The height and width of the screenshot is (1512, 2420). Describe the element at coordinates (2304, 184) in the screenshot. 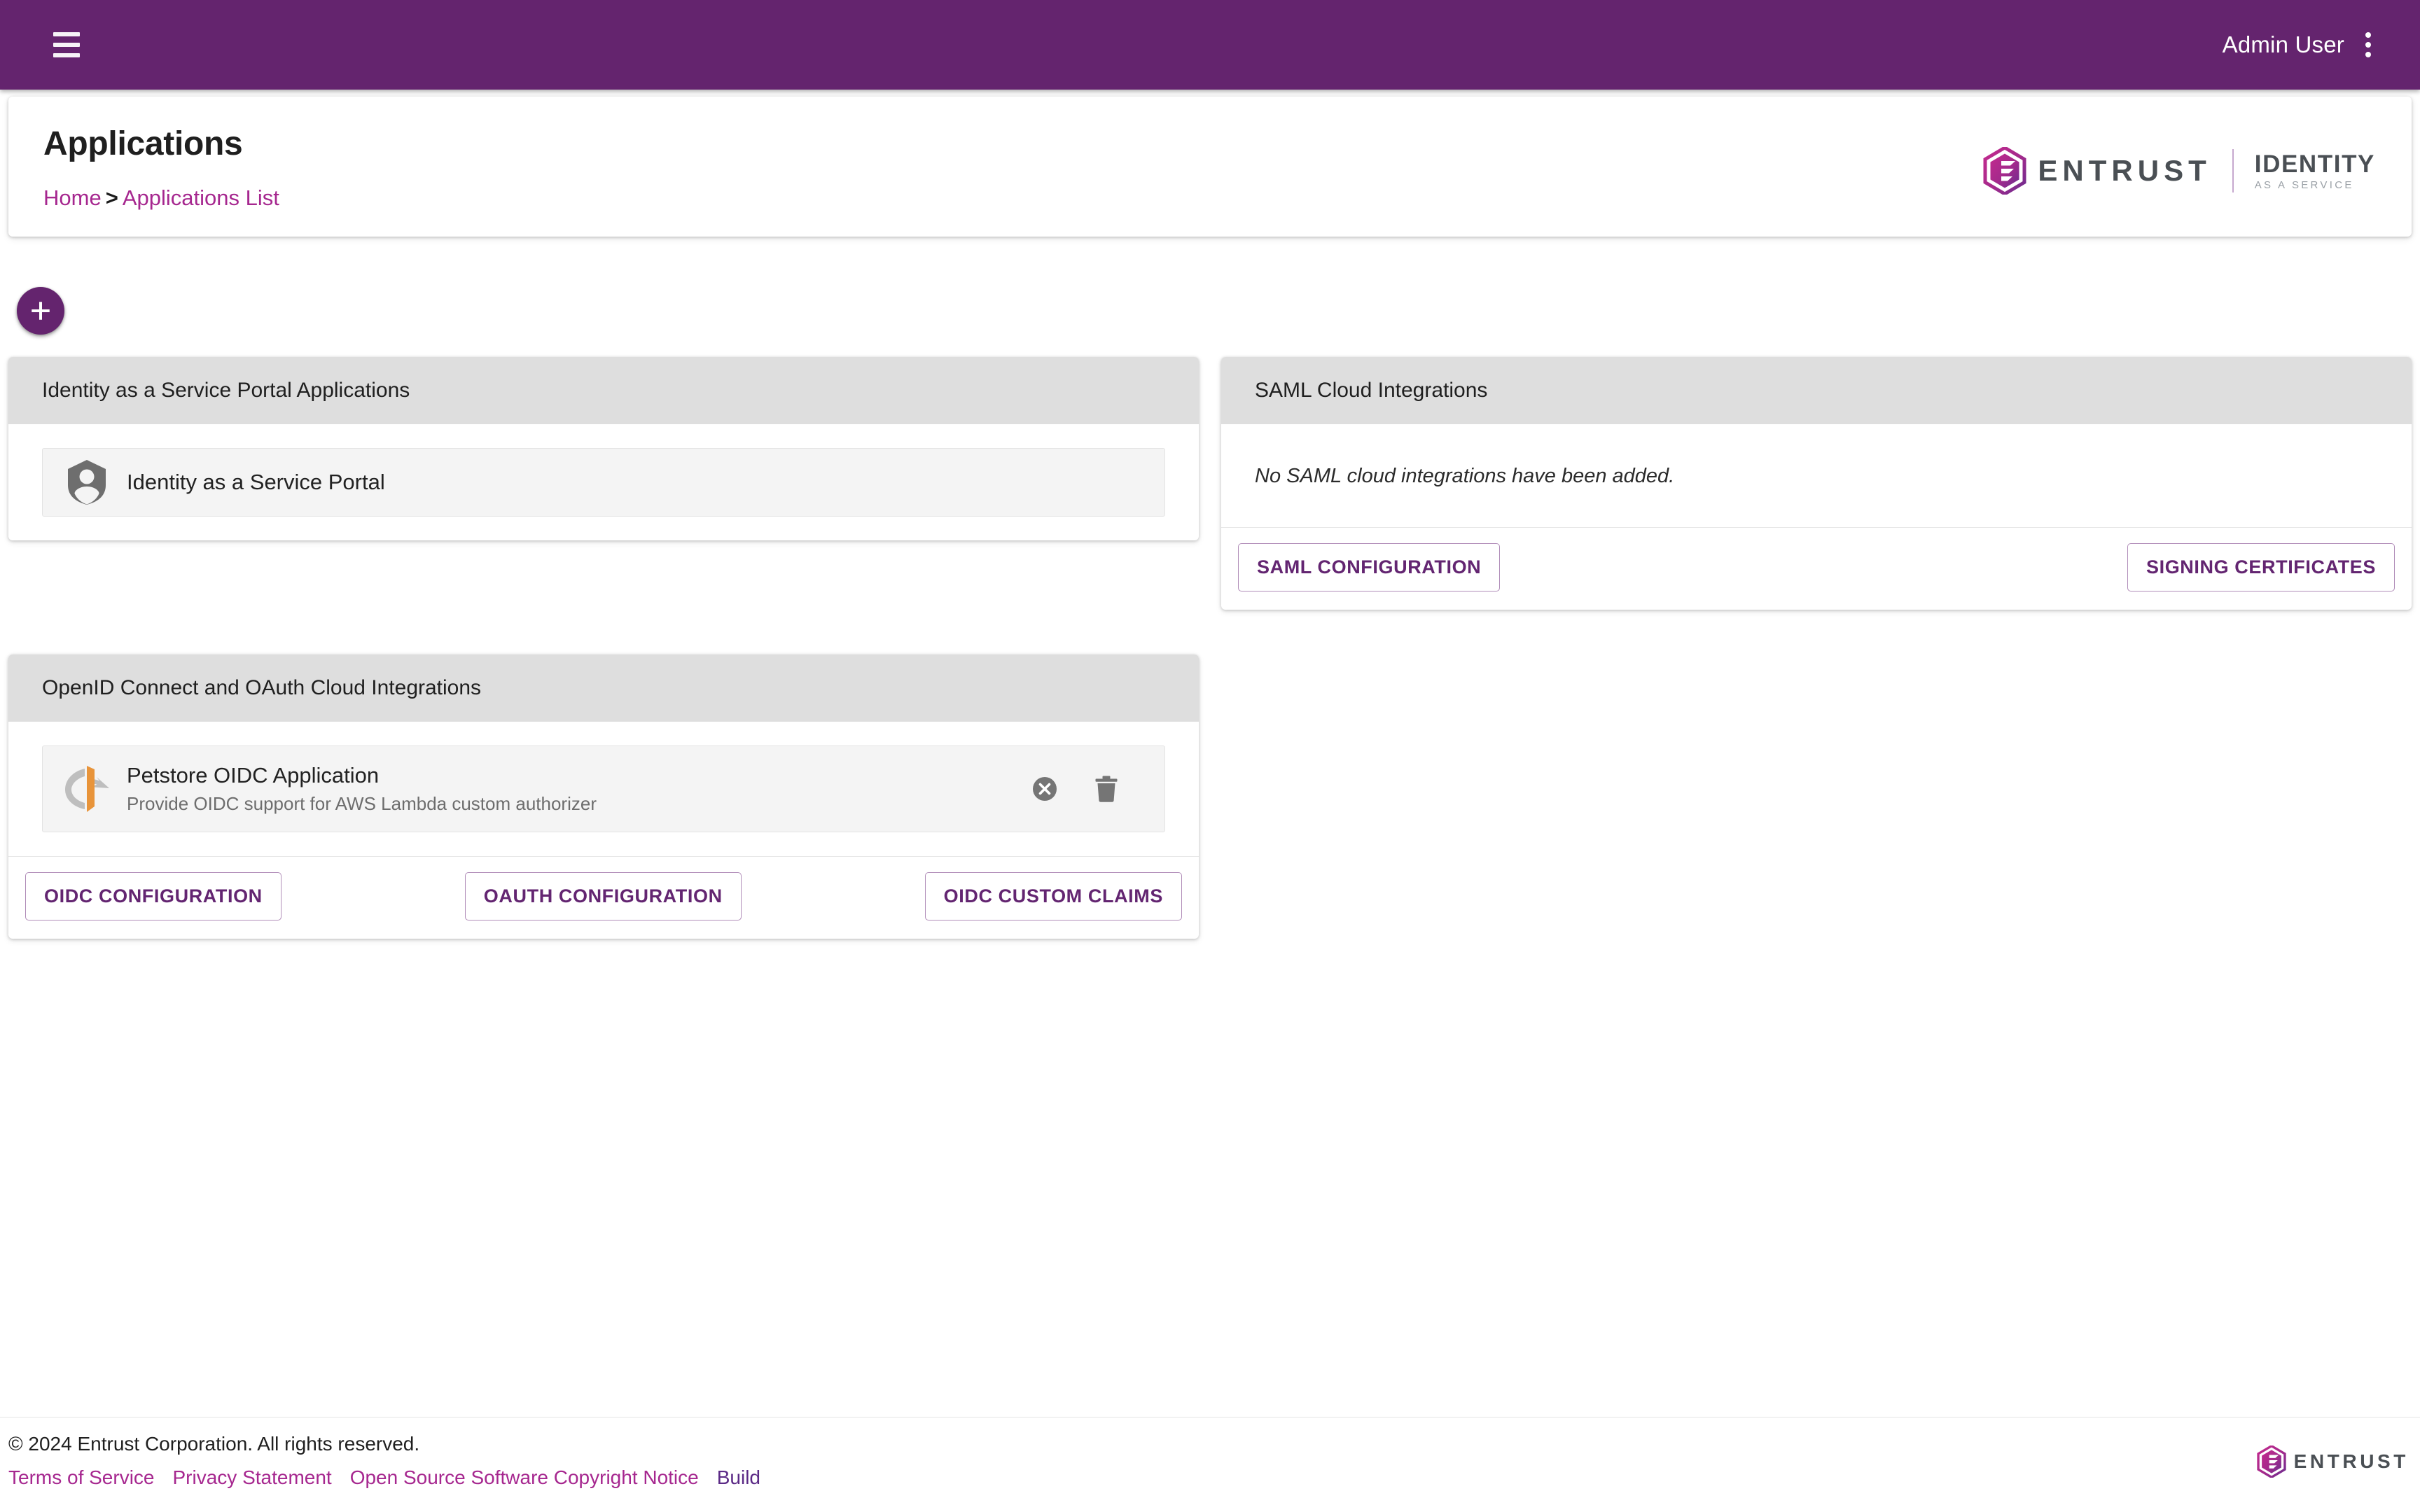

I see `product-name-line2: AS A SERVICE` at that location.